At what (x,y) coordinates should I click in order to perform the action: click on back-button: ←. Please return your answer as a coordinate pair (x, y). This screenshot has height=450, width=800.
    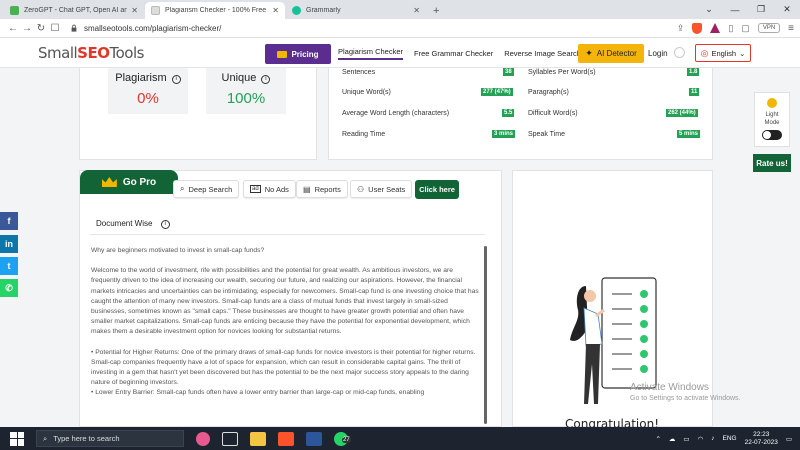
    Looking at the image, I should click on (13, 28).